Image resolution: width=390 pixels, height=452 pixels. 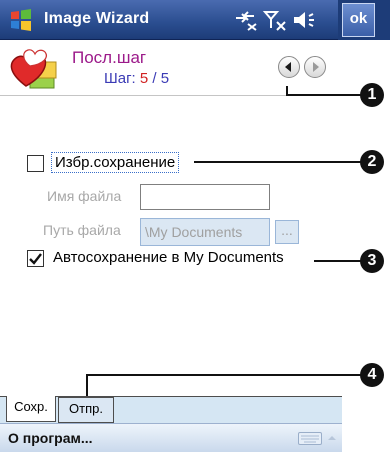 I want to click on save-as-label: Избр.сохранение, so click(x=115, y=162).